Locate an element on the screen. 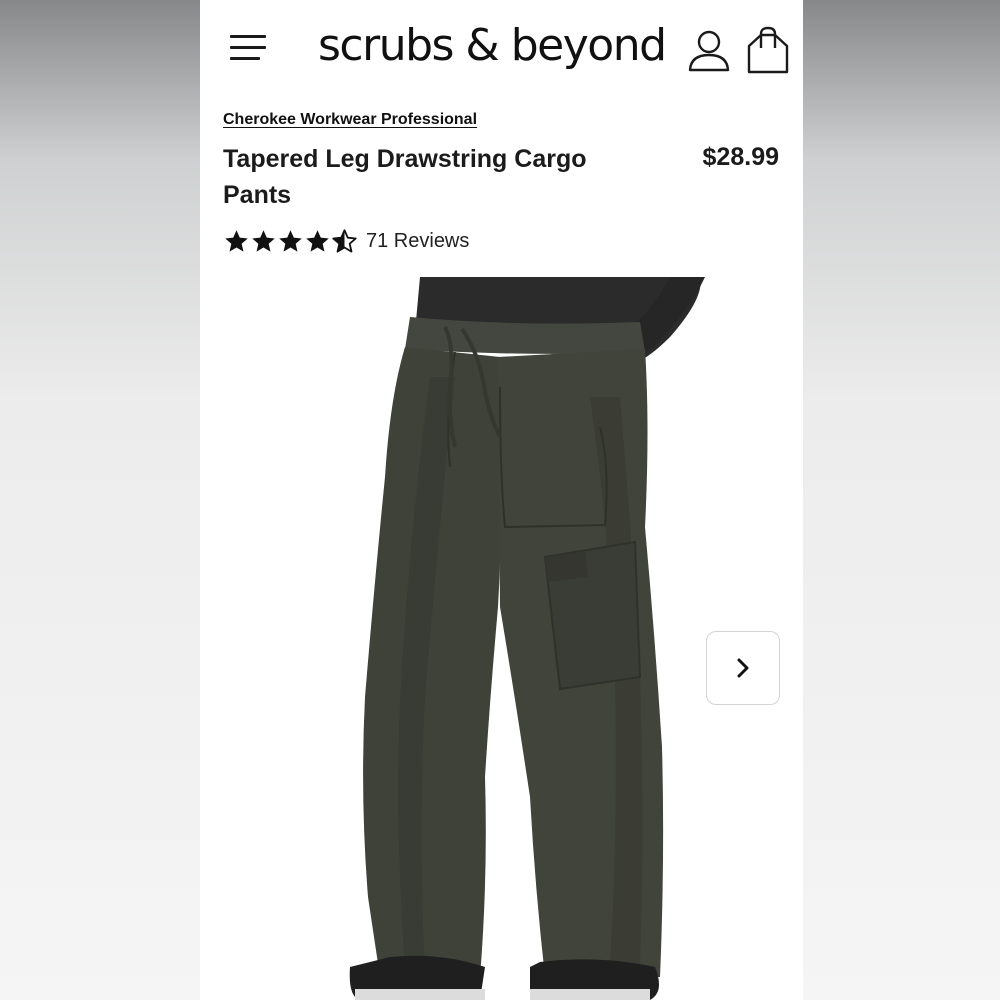 Image resolution: width=1000 pixels, height=1000 pixels. product-price: $28.99 is located at coordinates (740, 157).